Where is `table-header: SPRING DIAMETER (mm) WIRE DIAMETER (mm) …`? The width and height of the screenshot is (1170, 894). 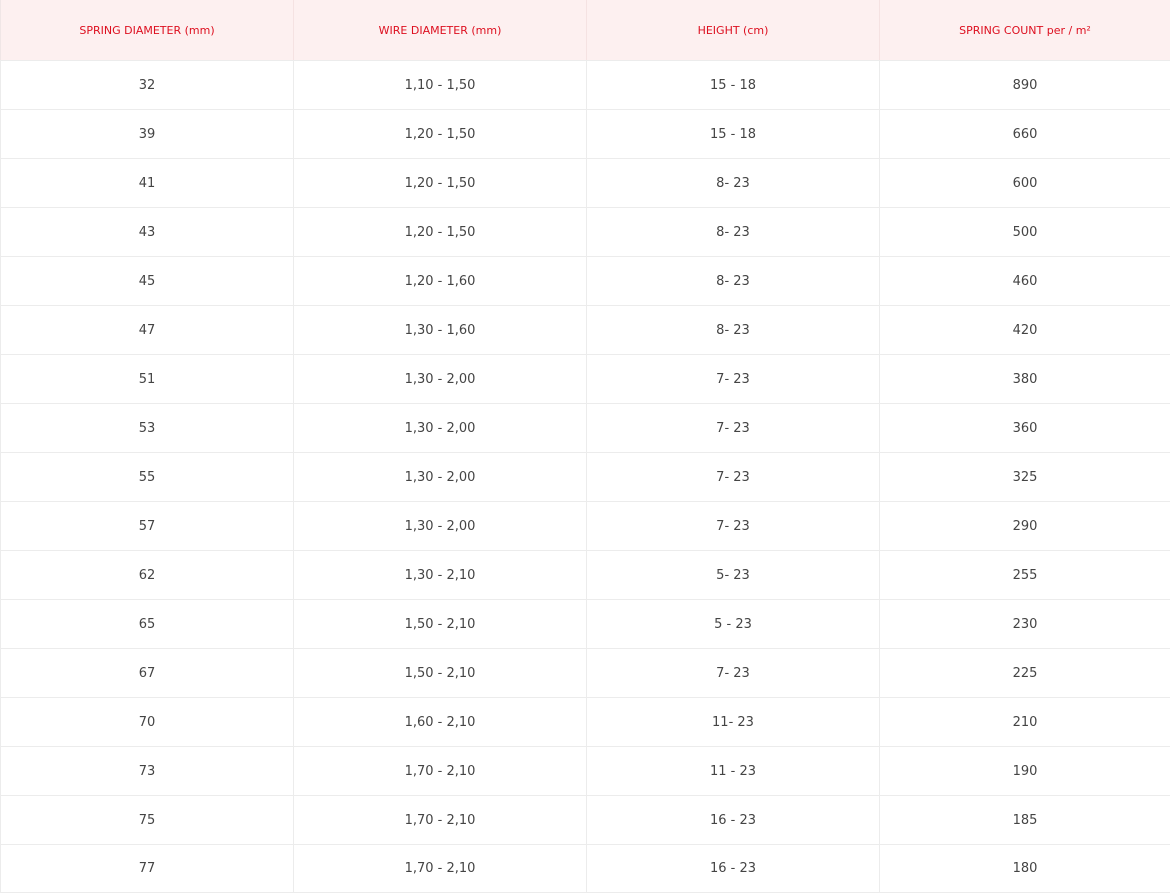 table-header: SPRING DIAMETER (mm) WIRE DIAMETER (mm) … is located at coordinates (585, 30).